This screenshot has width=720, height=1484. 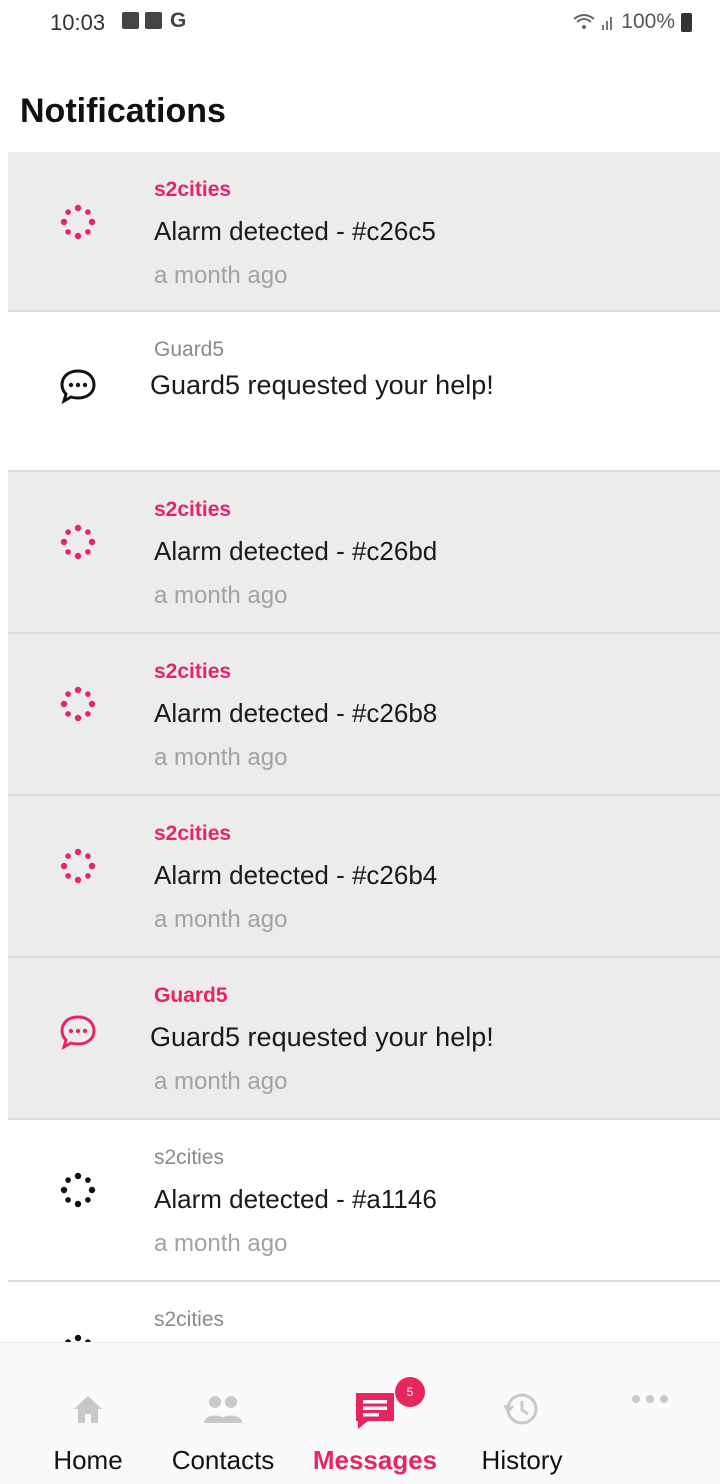 What do you see at coordinates (522, 1460) in the screenshot?
I see `nav-label: History` at bounding box center [522, 1460].